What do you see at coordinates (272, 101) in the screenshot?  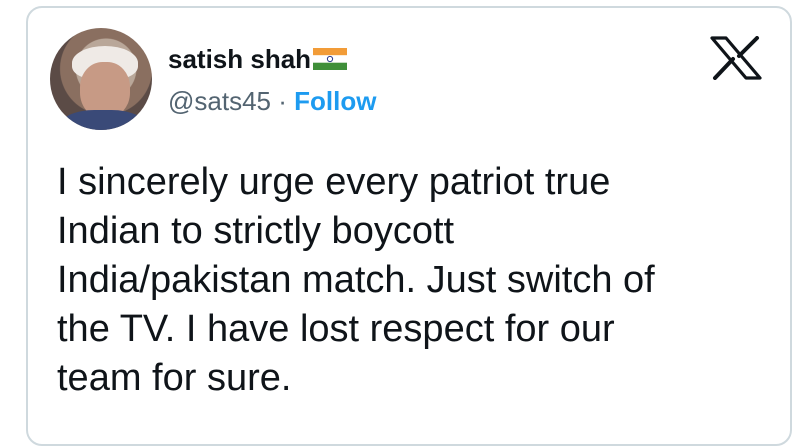 I see `author-handle-line: @sats45 · Follow` at bounding box center [272, 101].